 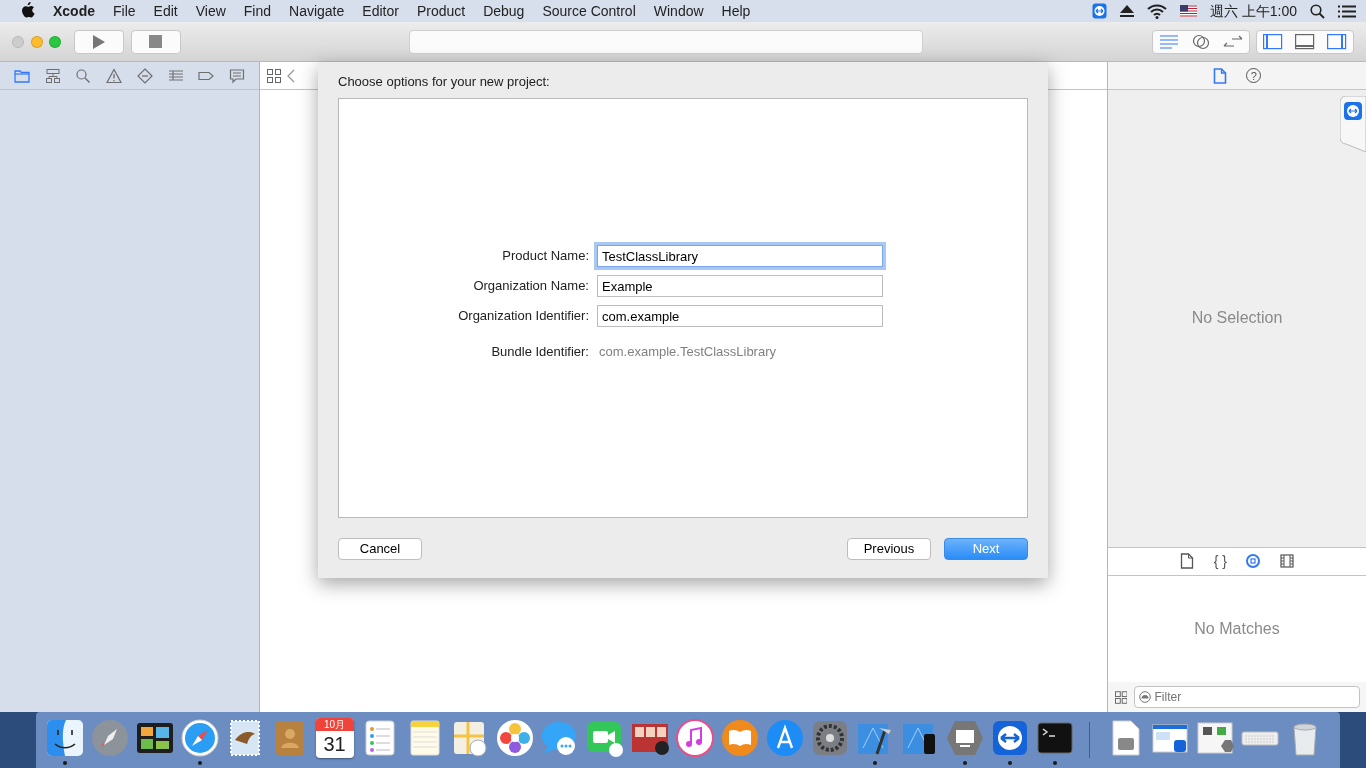 I want to click on menu-item: Help, so click(x=736, y=11).